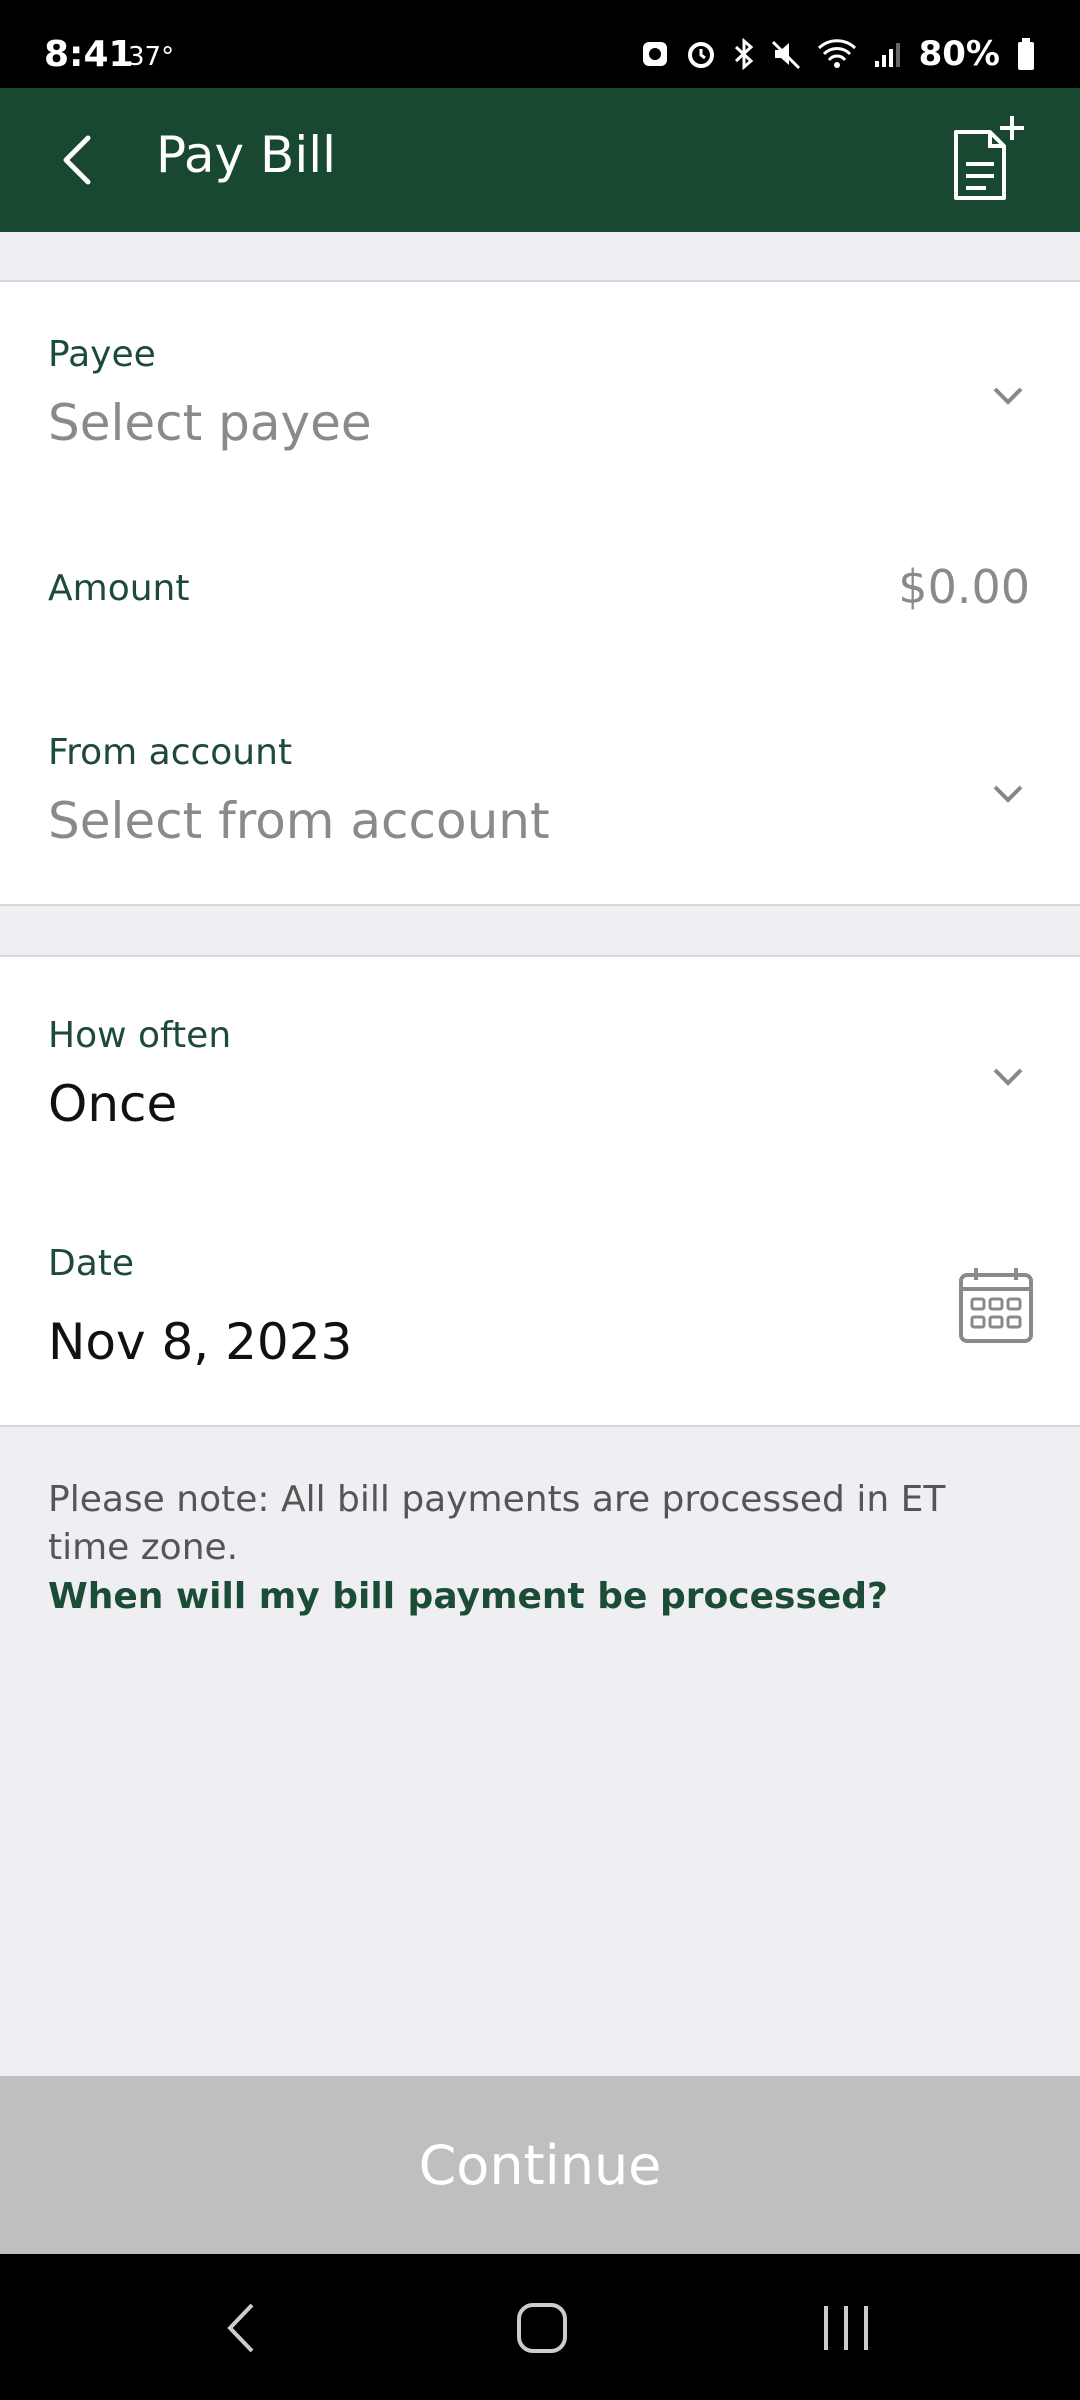 The image size is (1080, 2400). I want to click on how-often-label: How often, so click(140, 1035).